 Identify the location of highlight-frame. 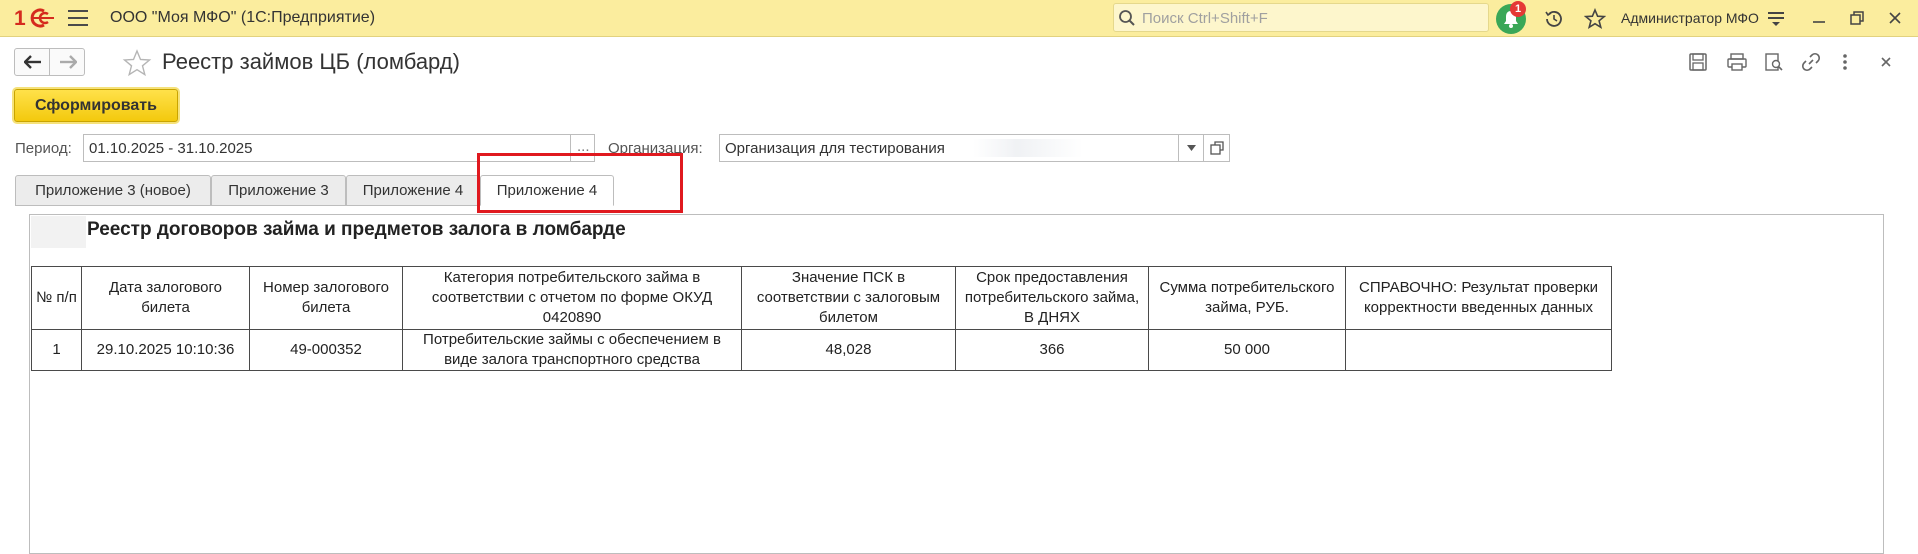
(580, 183).